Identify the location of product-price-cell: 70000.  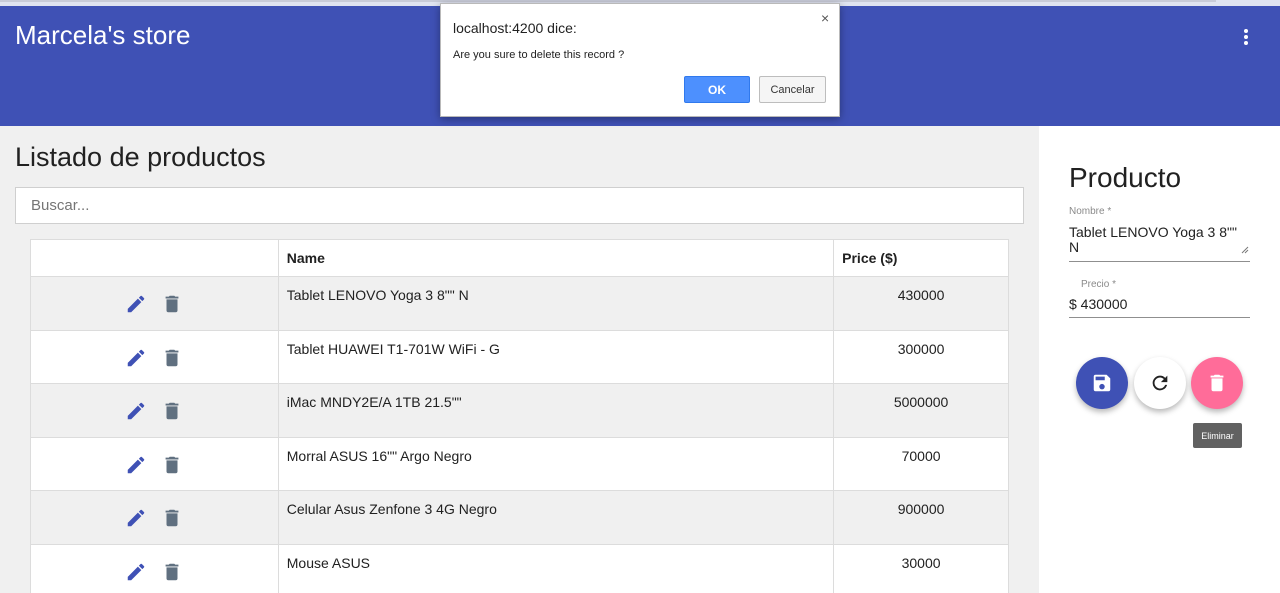
(921, 463).